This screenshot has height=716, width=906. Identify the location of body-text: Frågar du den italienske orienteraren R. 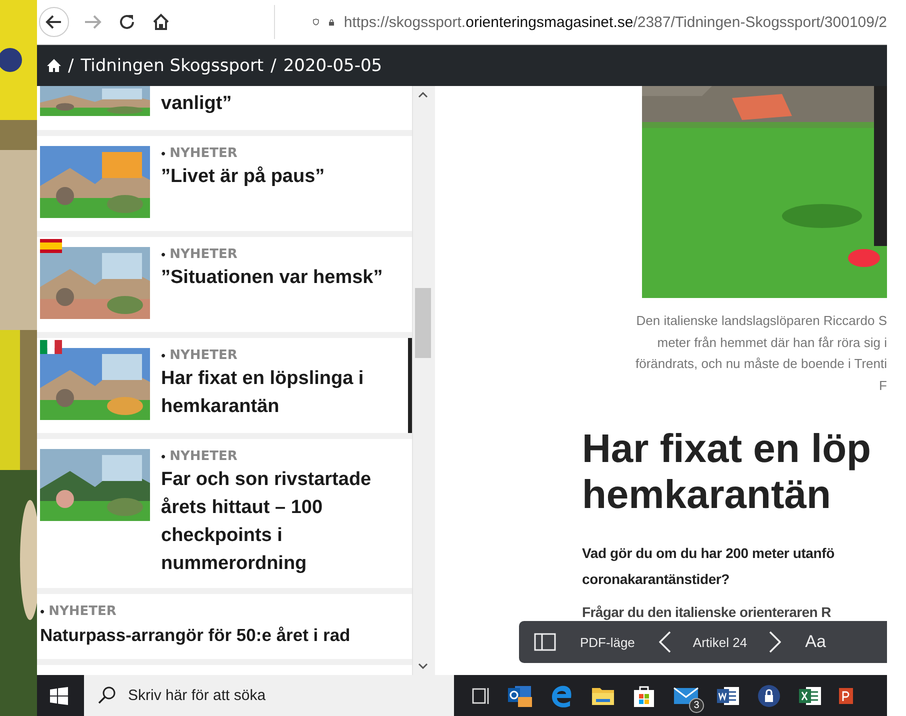
(707, 612).